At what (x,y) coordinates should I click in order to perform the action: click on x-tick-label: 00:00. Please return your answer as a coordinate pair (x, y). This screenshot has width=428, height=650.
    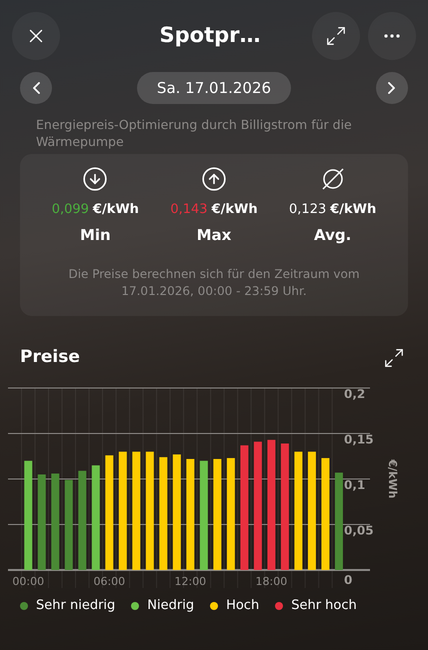
    Looking at the image, I should click on (28, 581).